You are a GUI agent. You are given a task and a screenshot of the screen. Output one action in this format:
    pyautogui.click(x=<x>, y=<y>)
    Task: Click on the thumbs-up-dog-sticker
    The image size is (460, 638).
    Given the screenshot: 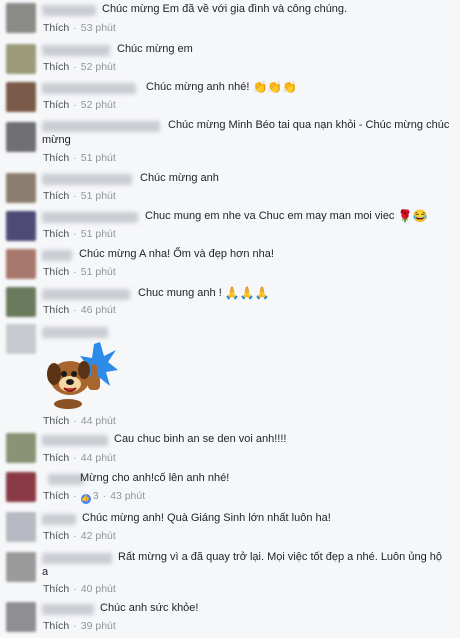 What is the action you would take?
    pyautogui.click(x=81, y=375)
    